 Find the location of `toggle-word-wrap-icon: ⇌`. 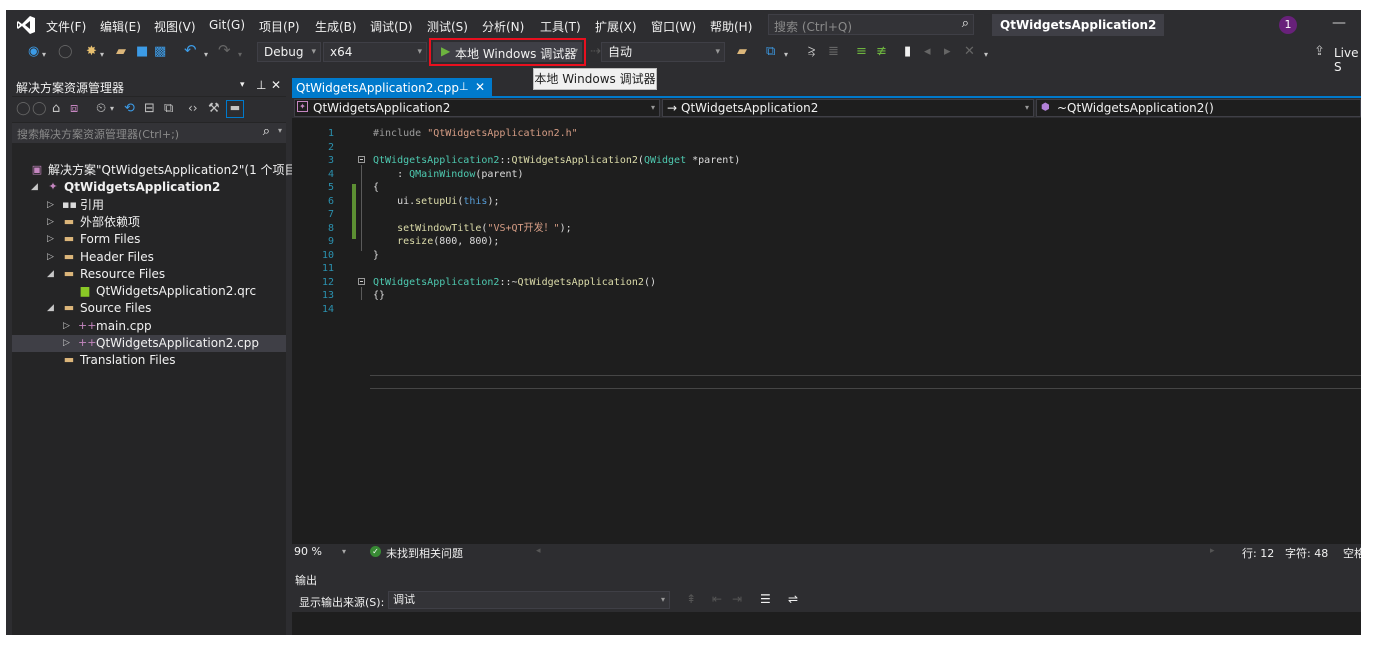

toggle-word-wrap-icon: ⇌ is located at coordinates (793, 599).